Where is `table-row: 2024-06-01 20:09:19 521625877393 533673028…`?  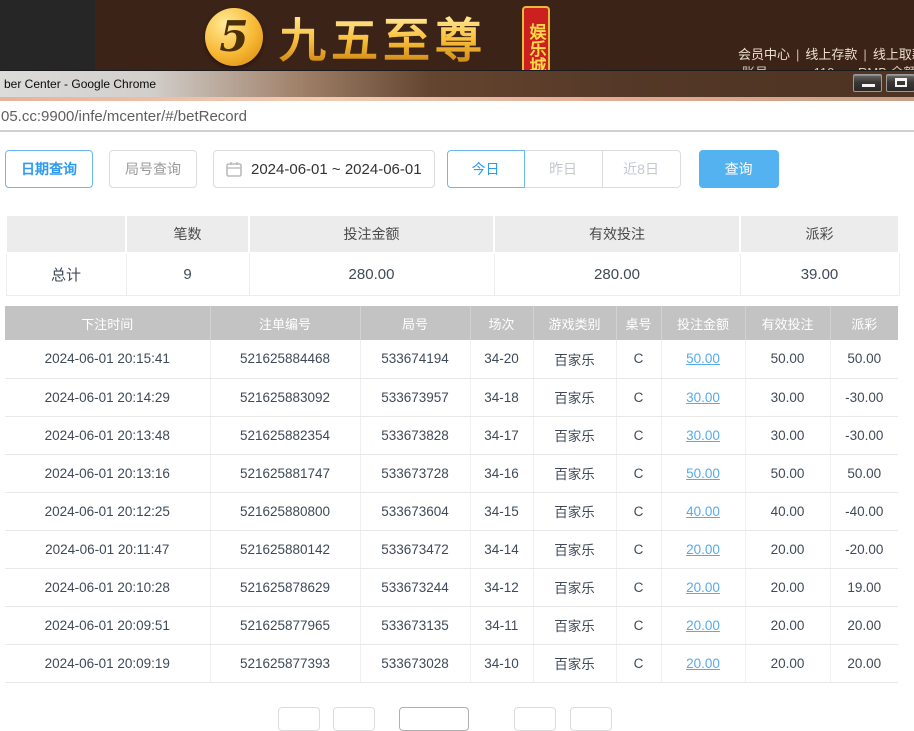 table-row: 2024-06-01 20:09:19 521625877393 533673028… is located at coordinates (451, 663).